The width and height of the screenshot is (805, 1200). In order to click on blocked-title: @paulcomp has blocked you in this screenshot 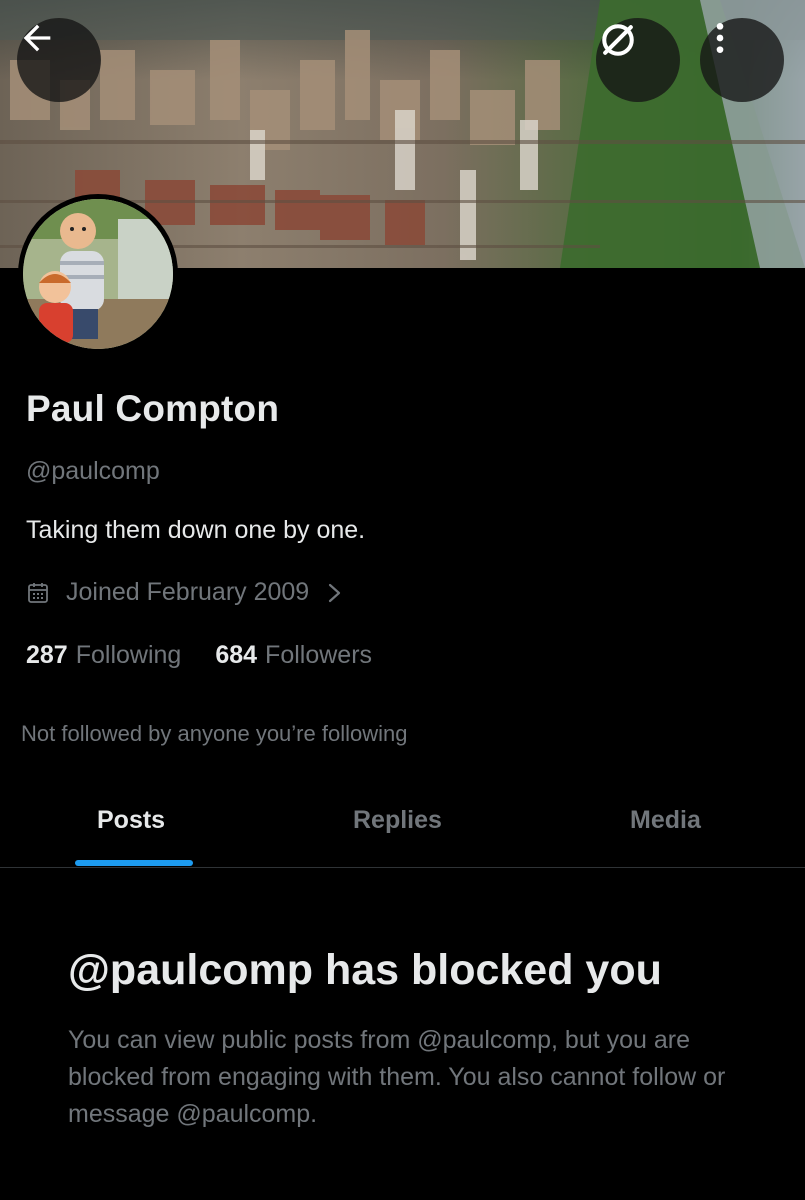, I will do `click(365, 970)`.